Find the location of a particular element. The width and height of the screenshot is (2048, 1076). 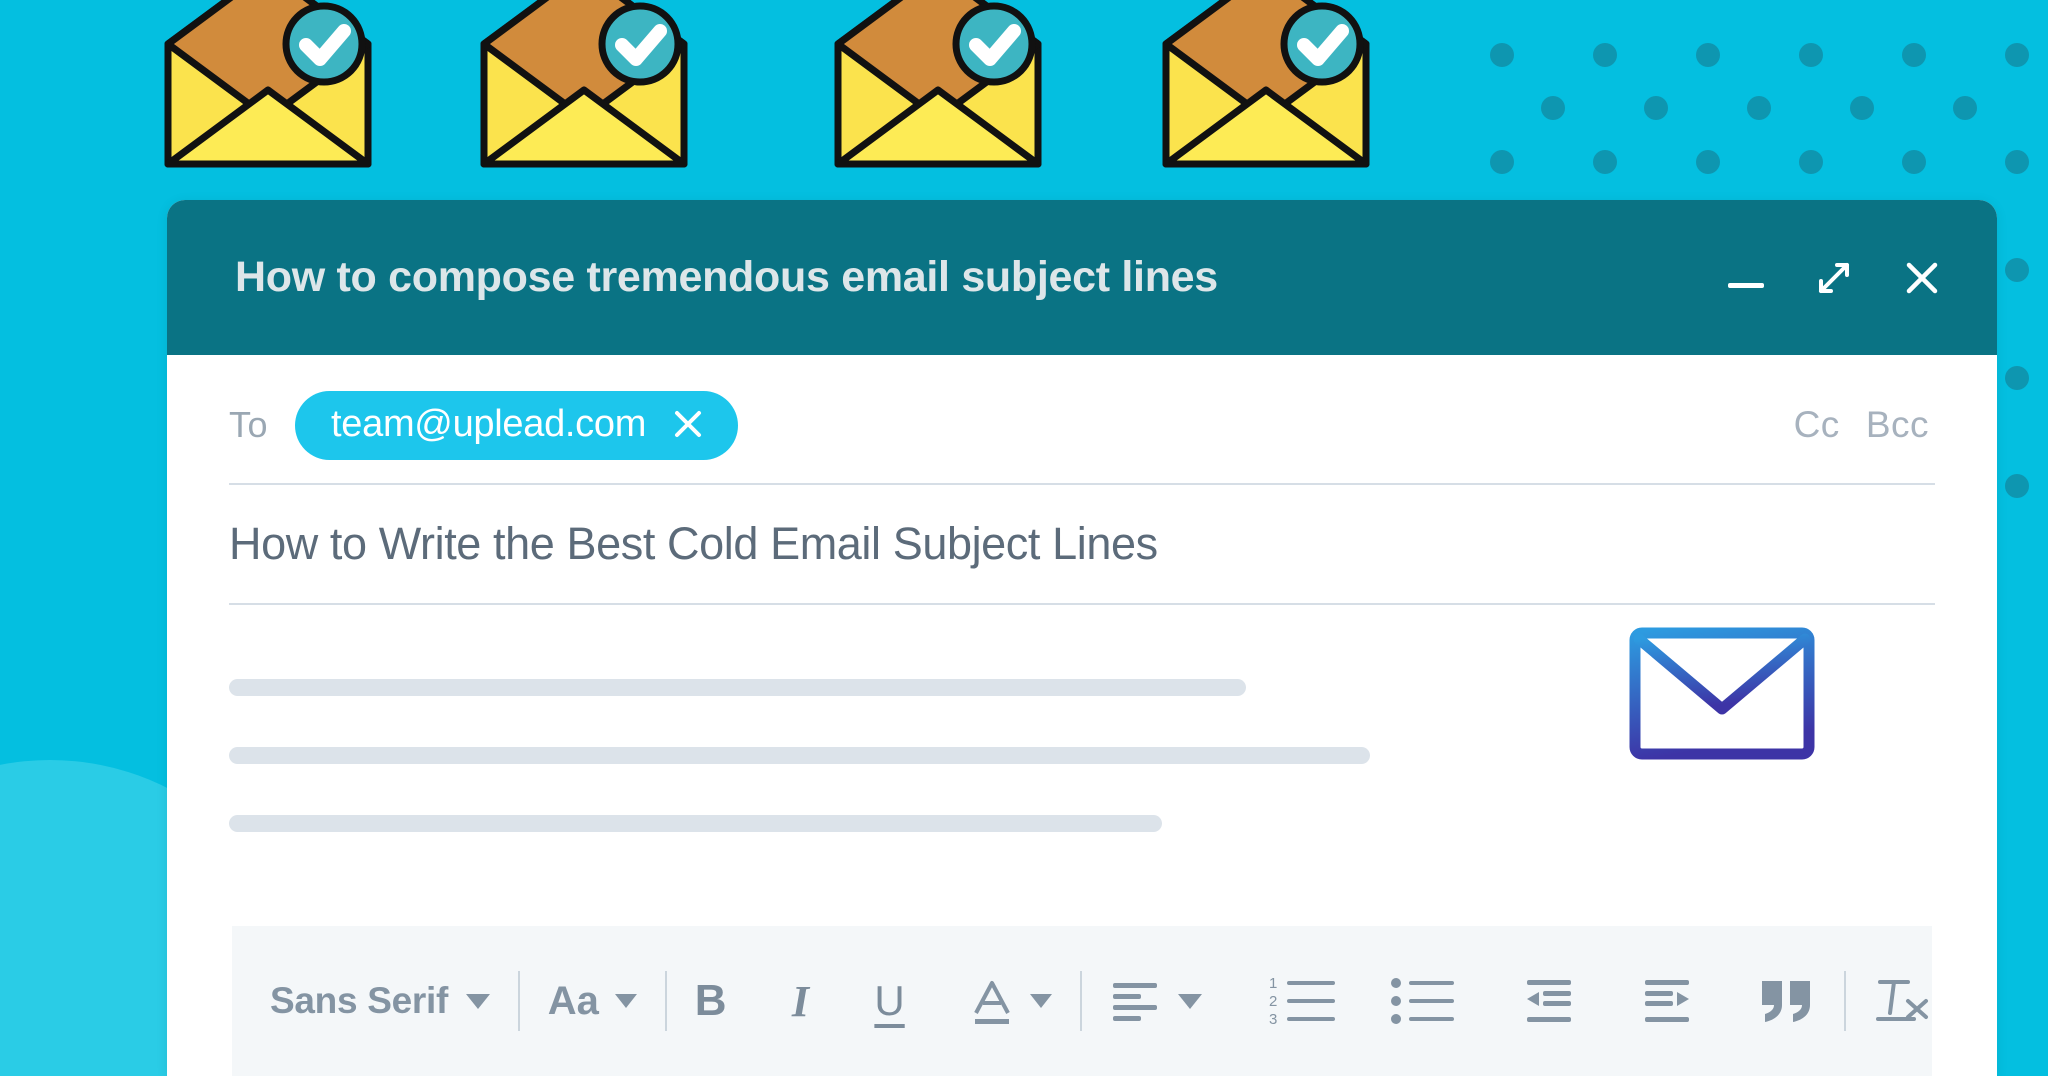

envelope-icon is located at coordinates (1722, 693).